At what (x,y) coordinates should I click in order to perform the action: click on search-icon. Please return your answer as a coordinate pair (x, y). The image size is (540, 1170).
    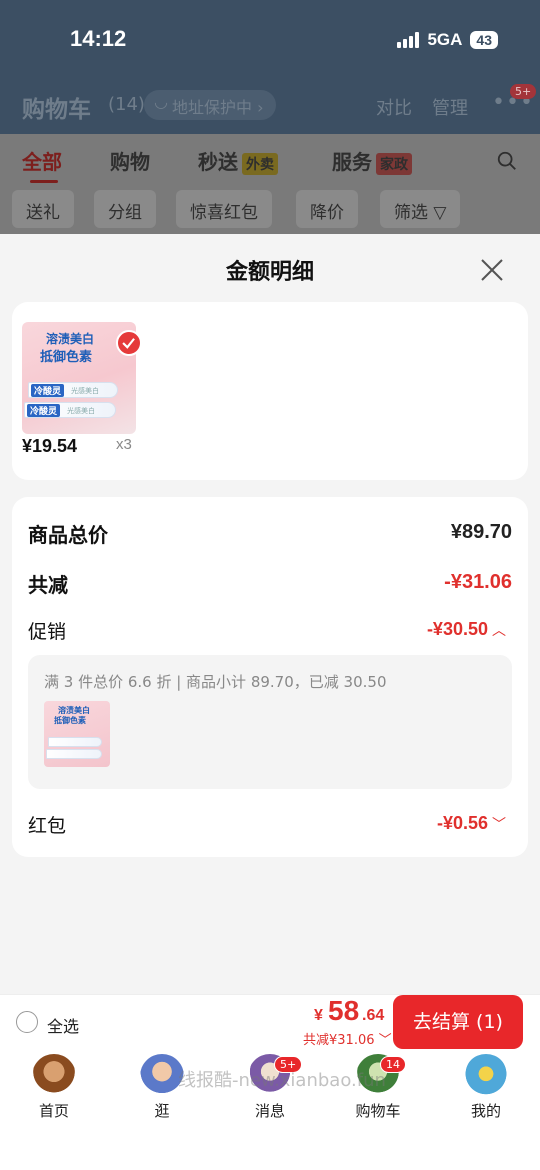
    Looking at the image, I should click on (507, 161).